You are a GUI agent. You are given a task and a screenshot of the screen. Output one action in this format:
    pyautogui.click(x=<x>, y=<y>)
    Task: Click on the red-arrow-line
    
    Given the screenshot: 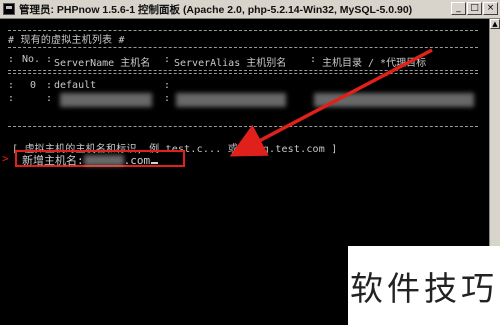 What is the action you would take?
    pyautogui.click(x=331, y=102)
    